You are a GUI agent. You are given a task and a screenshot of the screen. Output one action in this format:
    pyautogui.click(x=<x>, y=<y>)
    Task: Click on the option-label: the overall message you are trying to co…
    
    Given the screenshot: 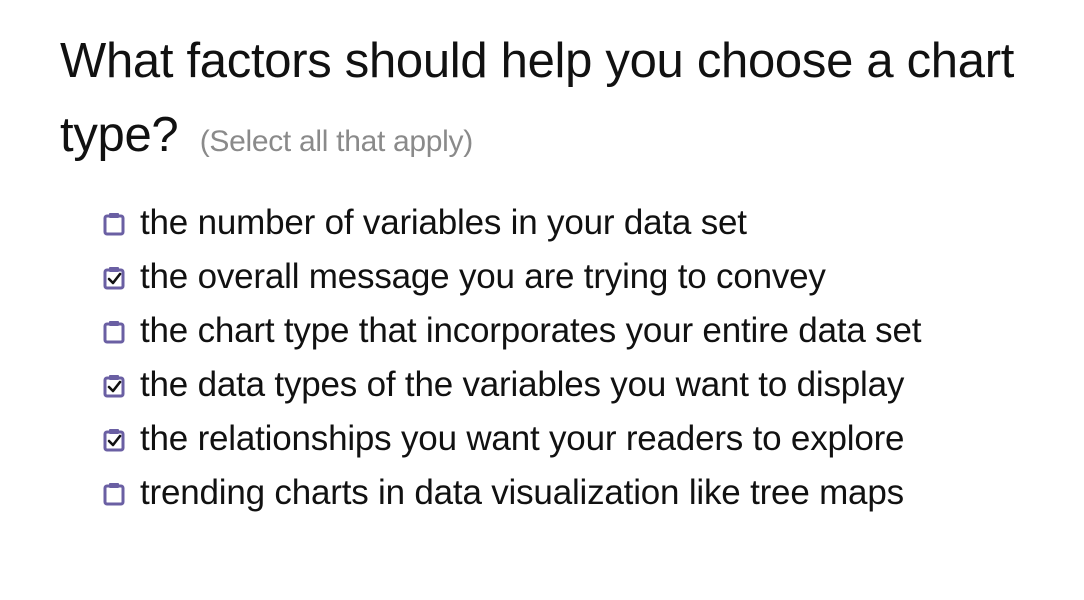 What is the action you would take?
    pyautogui.click(x=483, y=276)
    